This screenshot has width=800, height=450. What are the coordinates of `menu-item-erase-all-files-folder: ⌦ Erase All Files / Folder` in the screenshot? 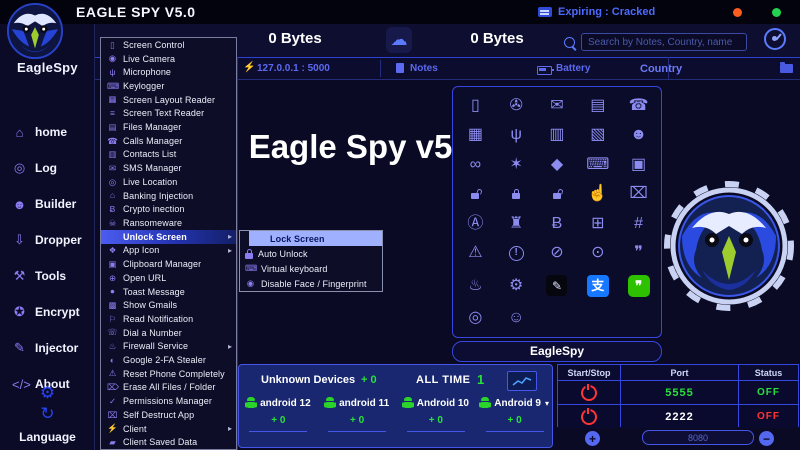 It's located at (168, 388).